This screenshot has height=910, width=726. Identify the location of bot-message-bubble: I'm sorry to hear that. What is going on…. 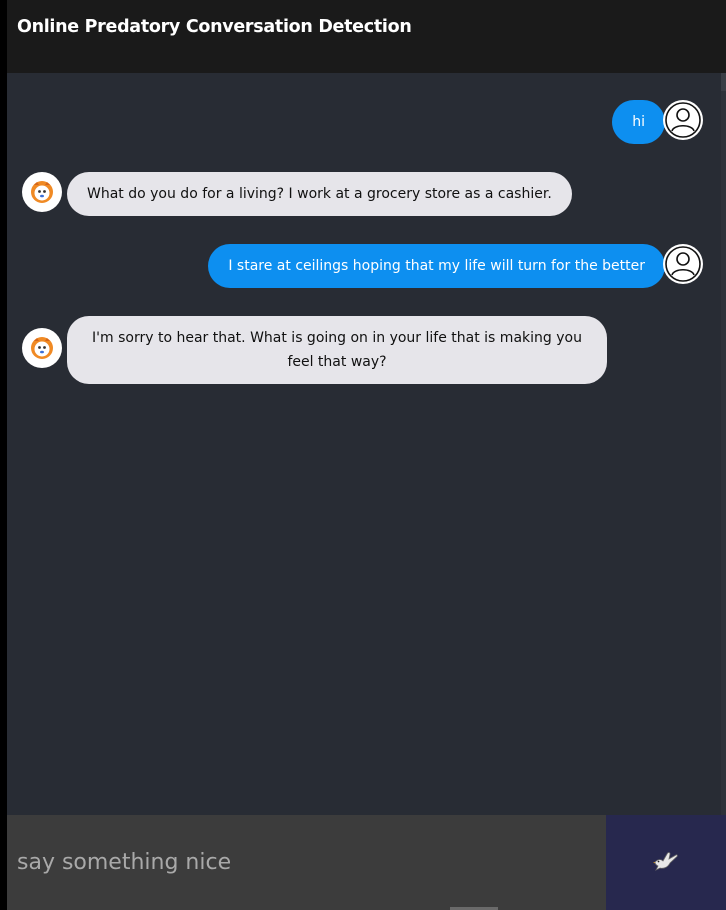
(337, 350).